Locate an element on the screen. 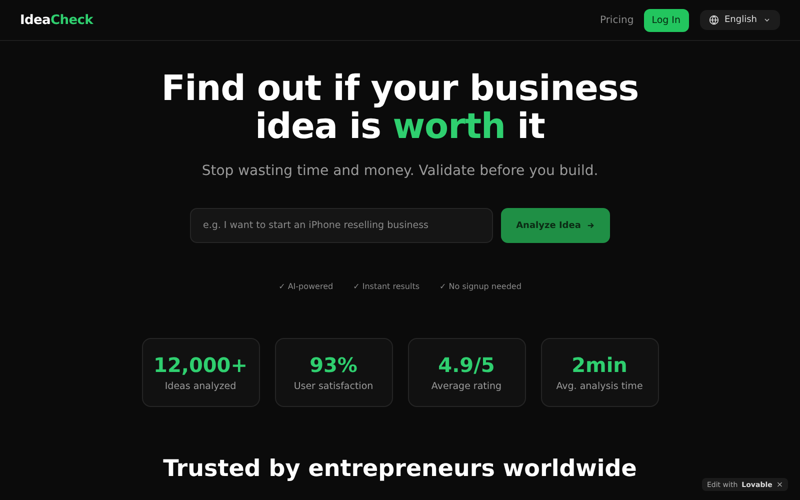  globe-icon is located at coordinates (713, 20).